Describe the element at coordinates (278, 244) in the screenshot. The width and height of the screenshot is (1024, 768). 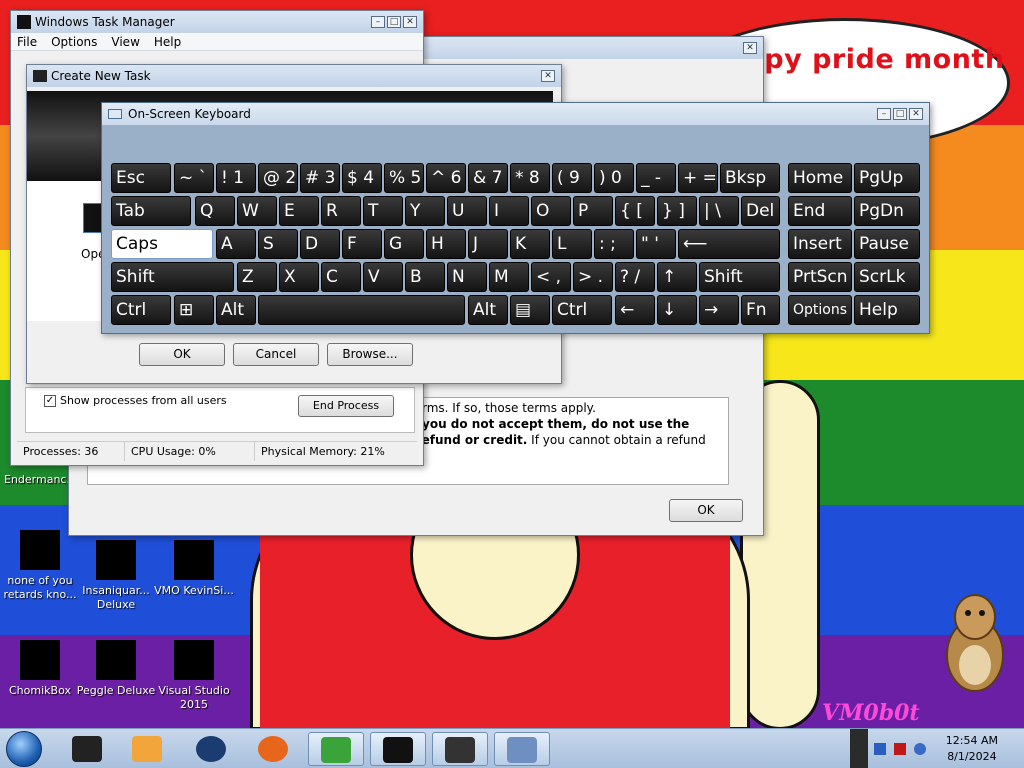
I see `key-s: S` at that location.